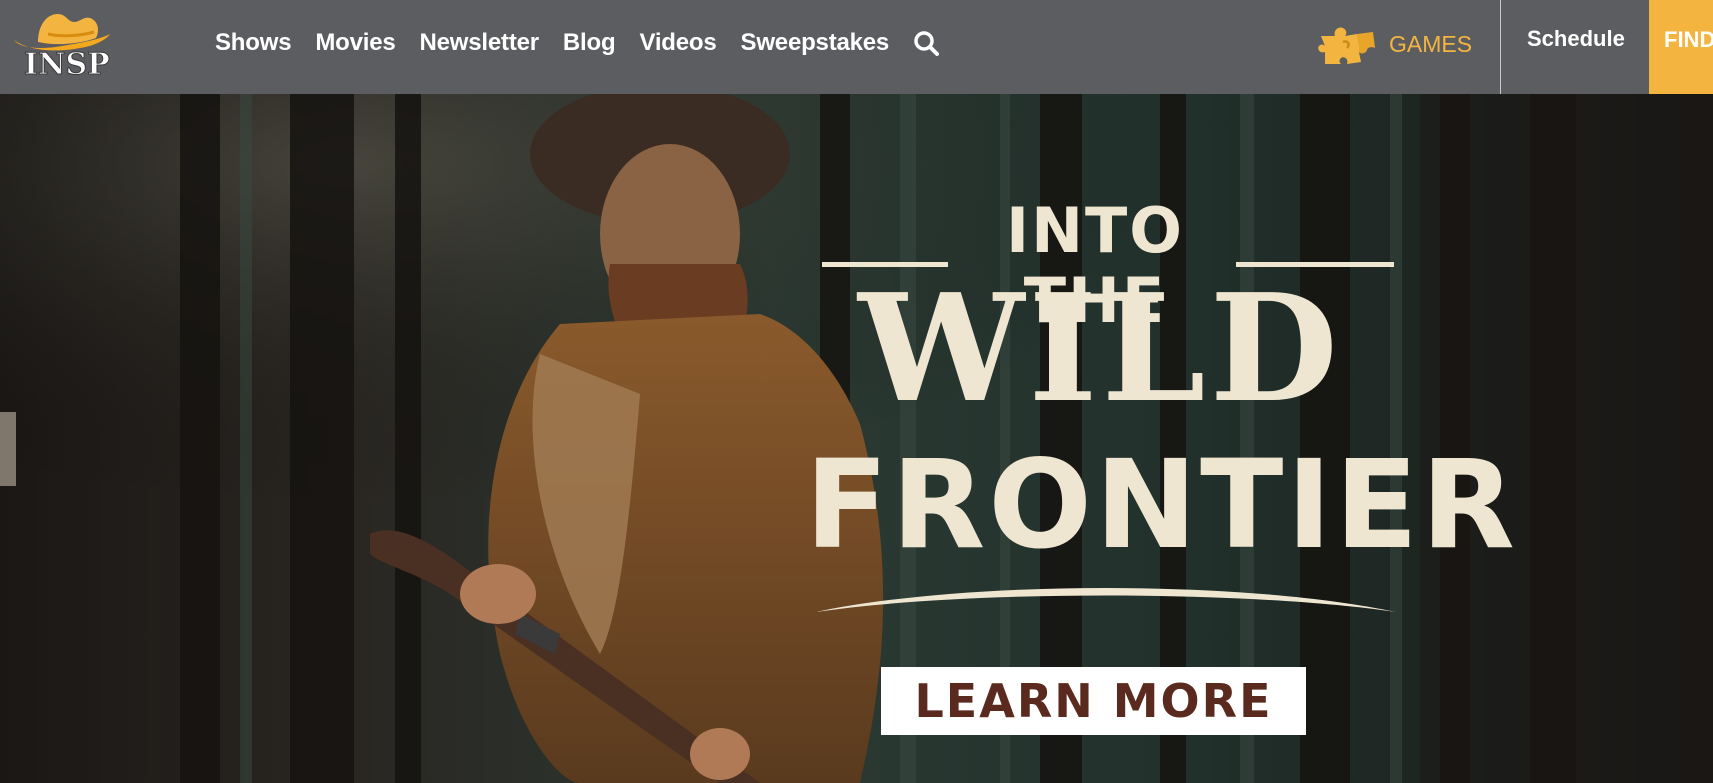 This screenshot has width=1713, height=783. I want to click on title-swoosh-decoration, so click(1106, 596).